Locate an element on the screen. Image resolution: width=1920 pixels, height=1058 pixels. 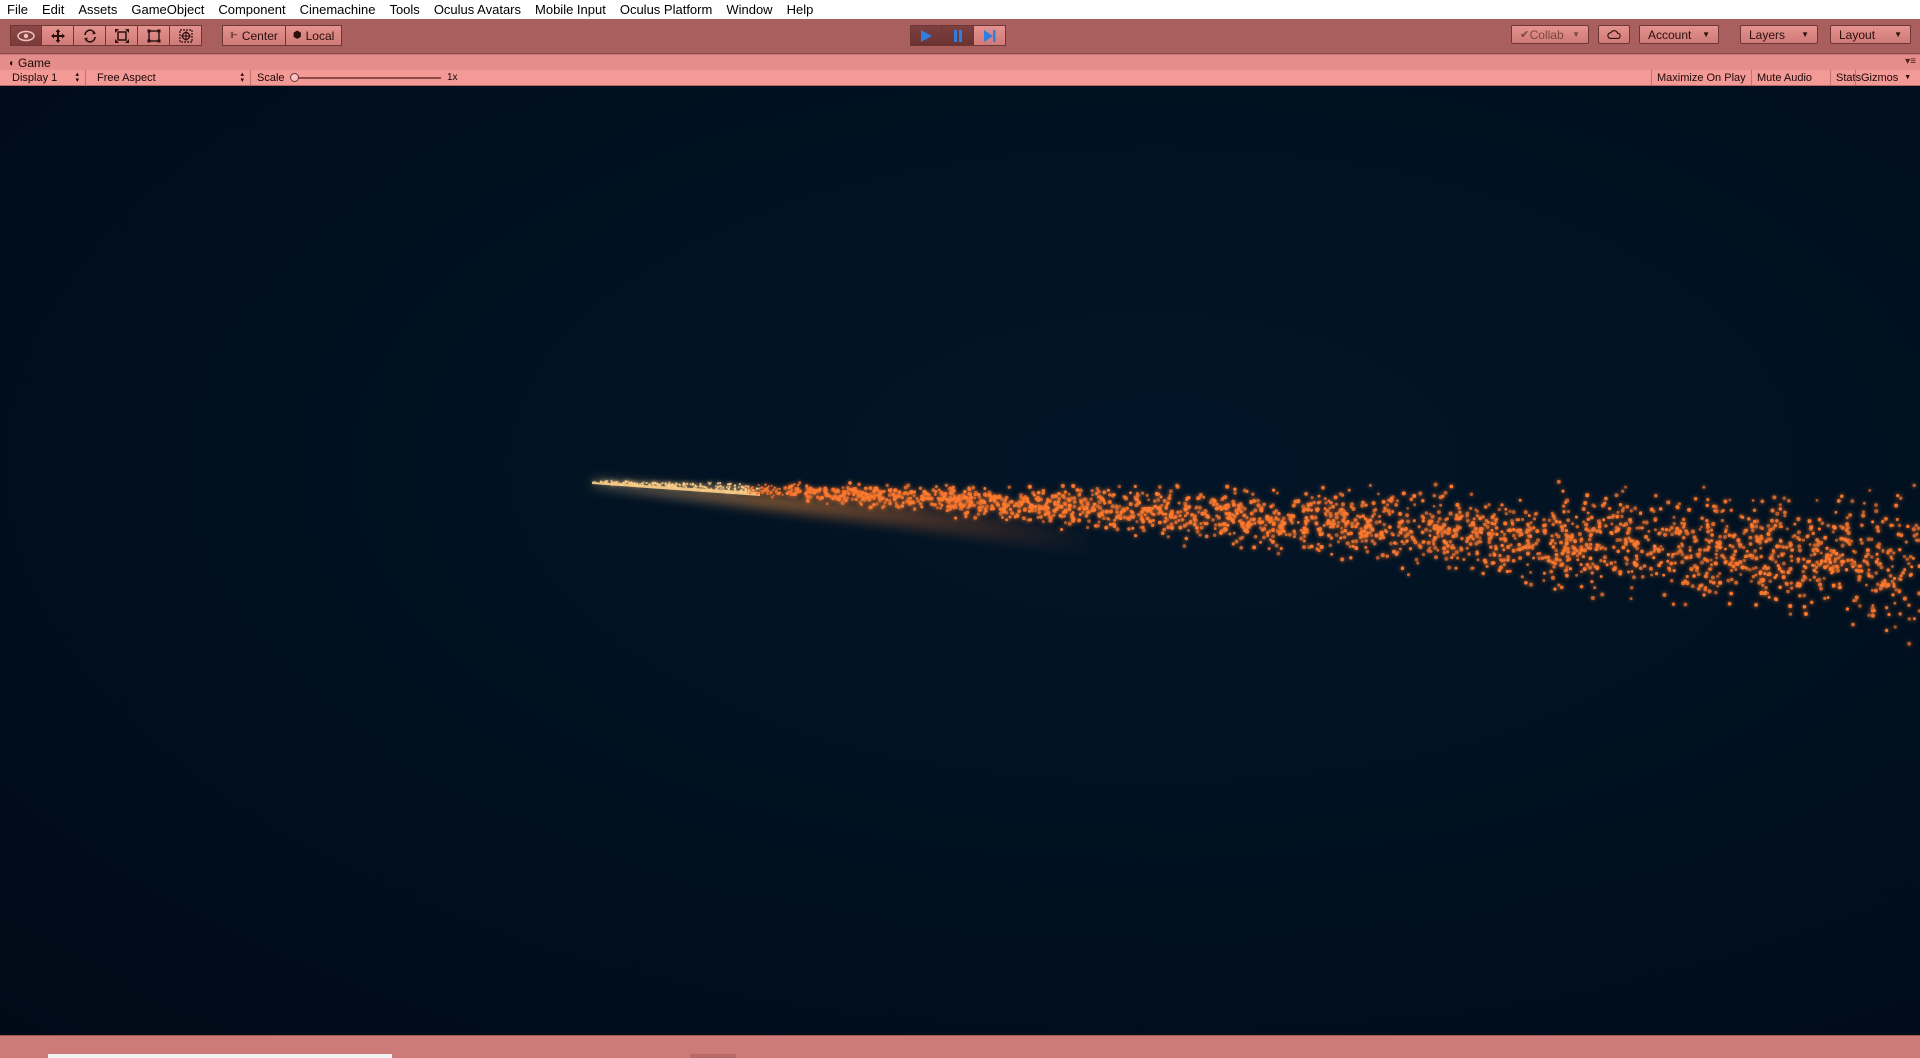
play-button is located at coordinates (926, 35).